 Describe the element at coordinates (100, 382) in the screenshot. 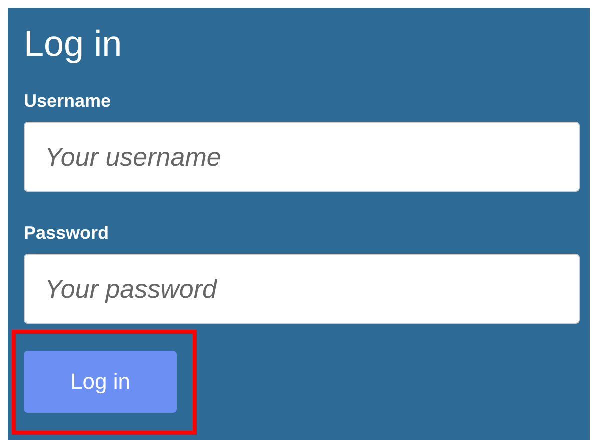

I see `login-button: Log in` at that location.